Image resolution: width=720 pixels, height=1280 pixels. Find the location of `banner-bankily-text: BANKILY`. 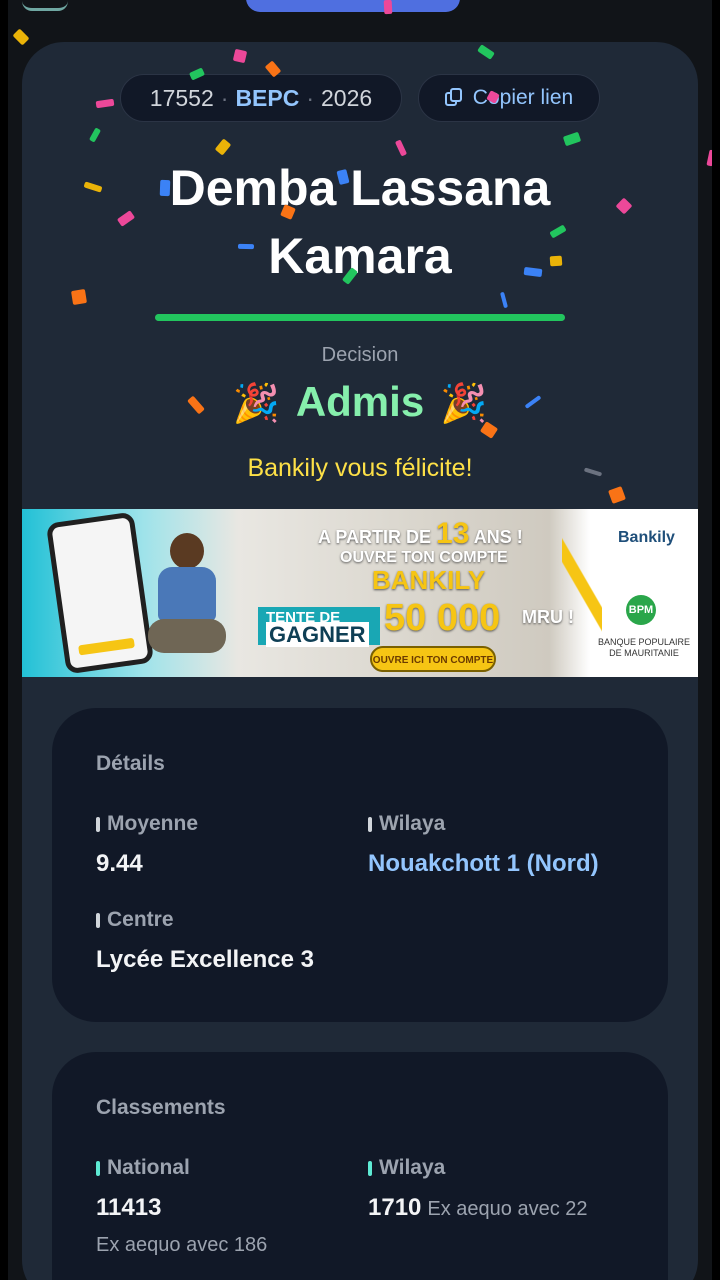

banner-bankily-text: BANKILY is located at coordinates (429, 580).